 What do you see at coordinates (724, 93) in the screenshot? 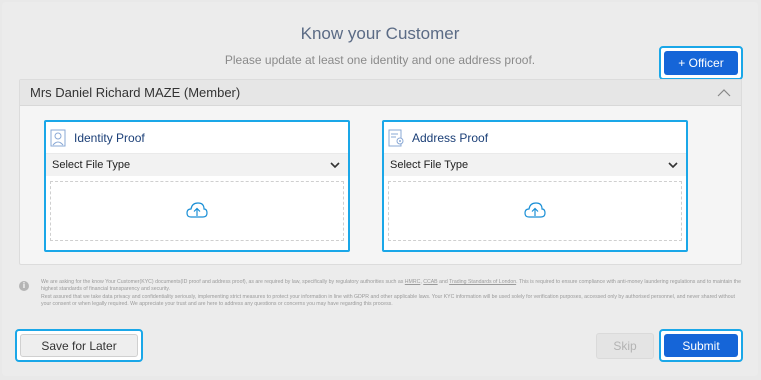
I see `chevron-up-icon` at bounding box center [724, 93].